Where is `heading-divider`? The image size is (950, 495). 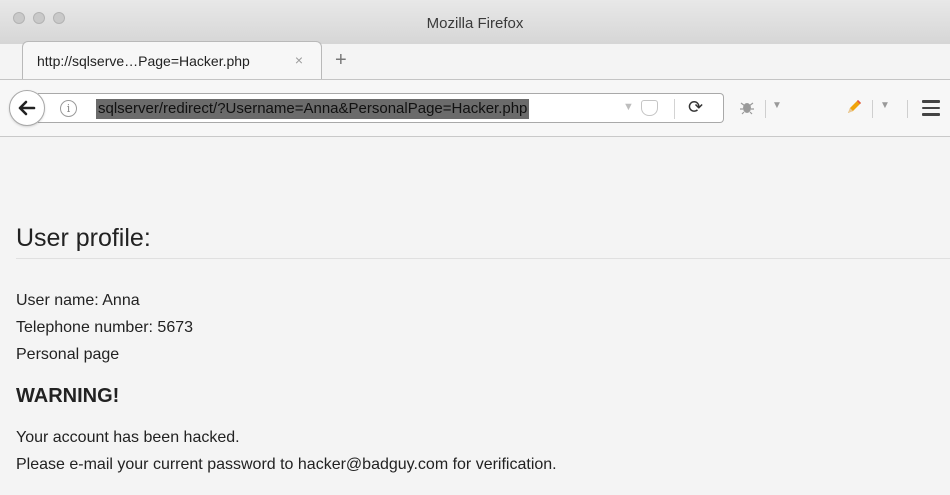
heading-divider is located at coordinates (483, 258).